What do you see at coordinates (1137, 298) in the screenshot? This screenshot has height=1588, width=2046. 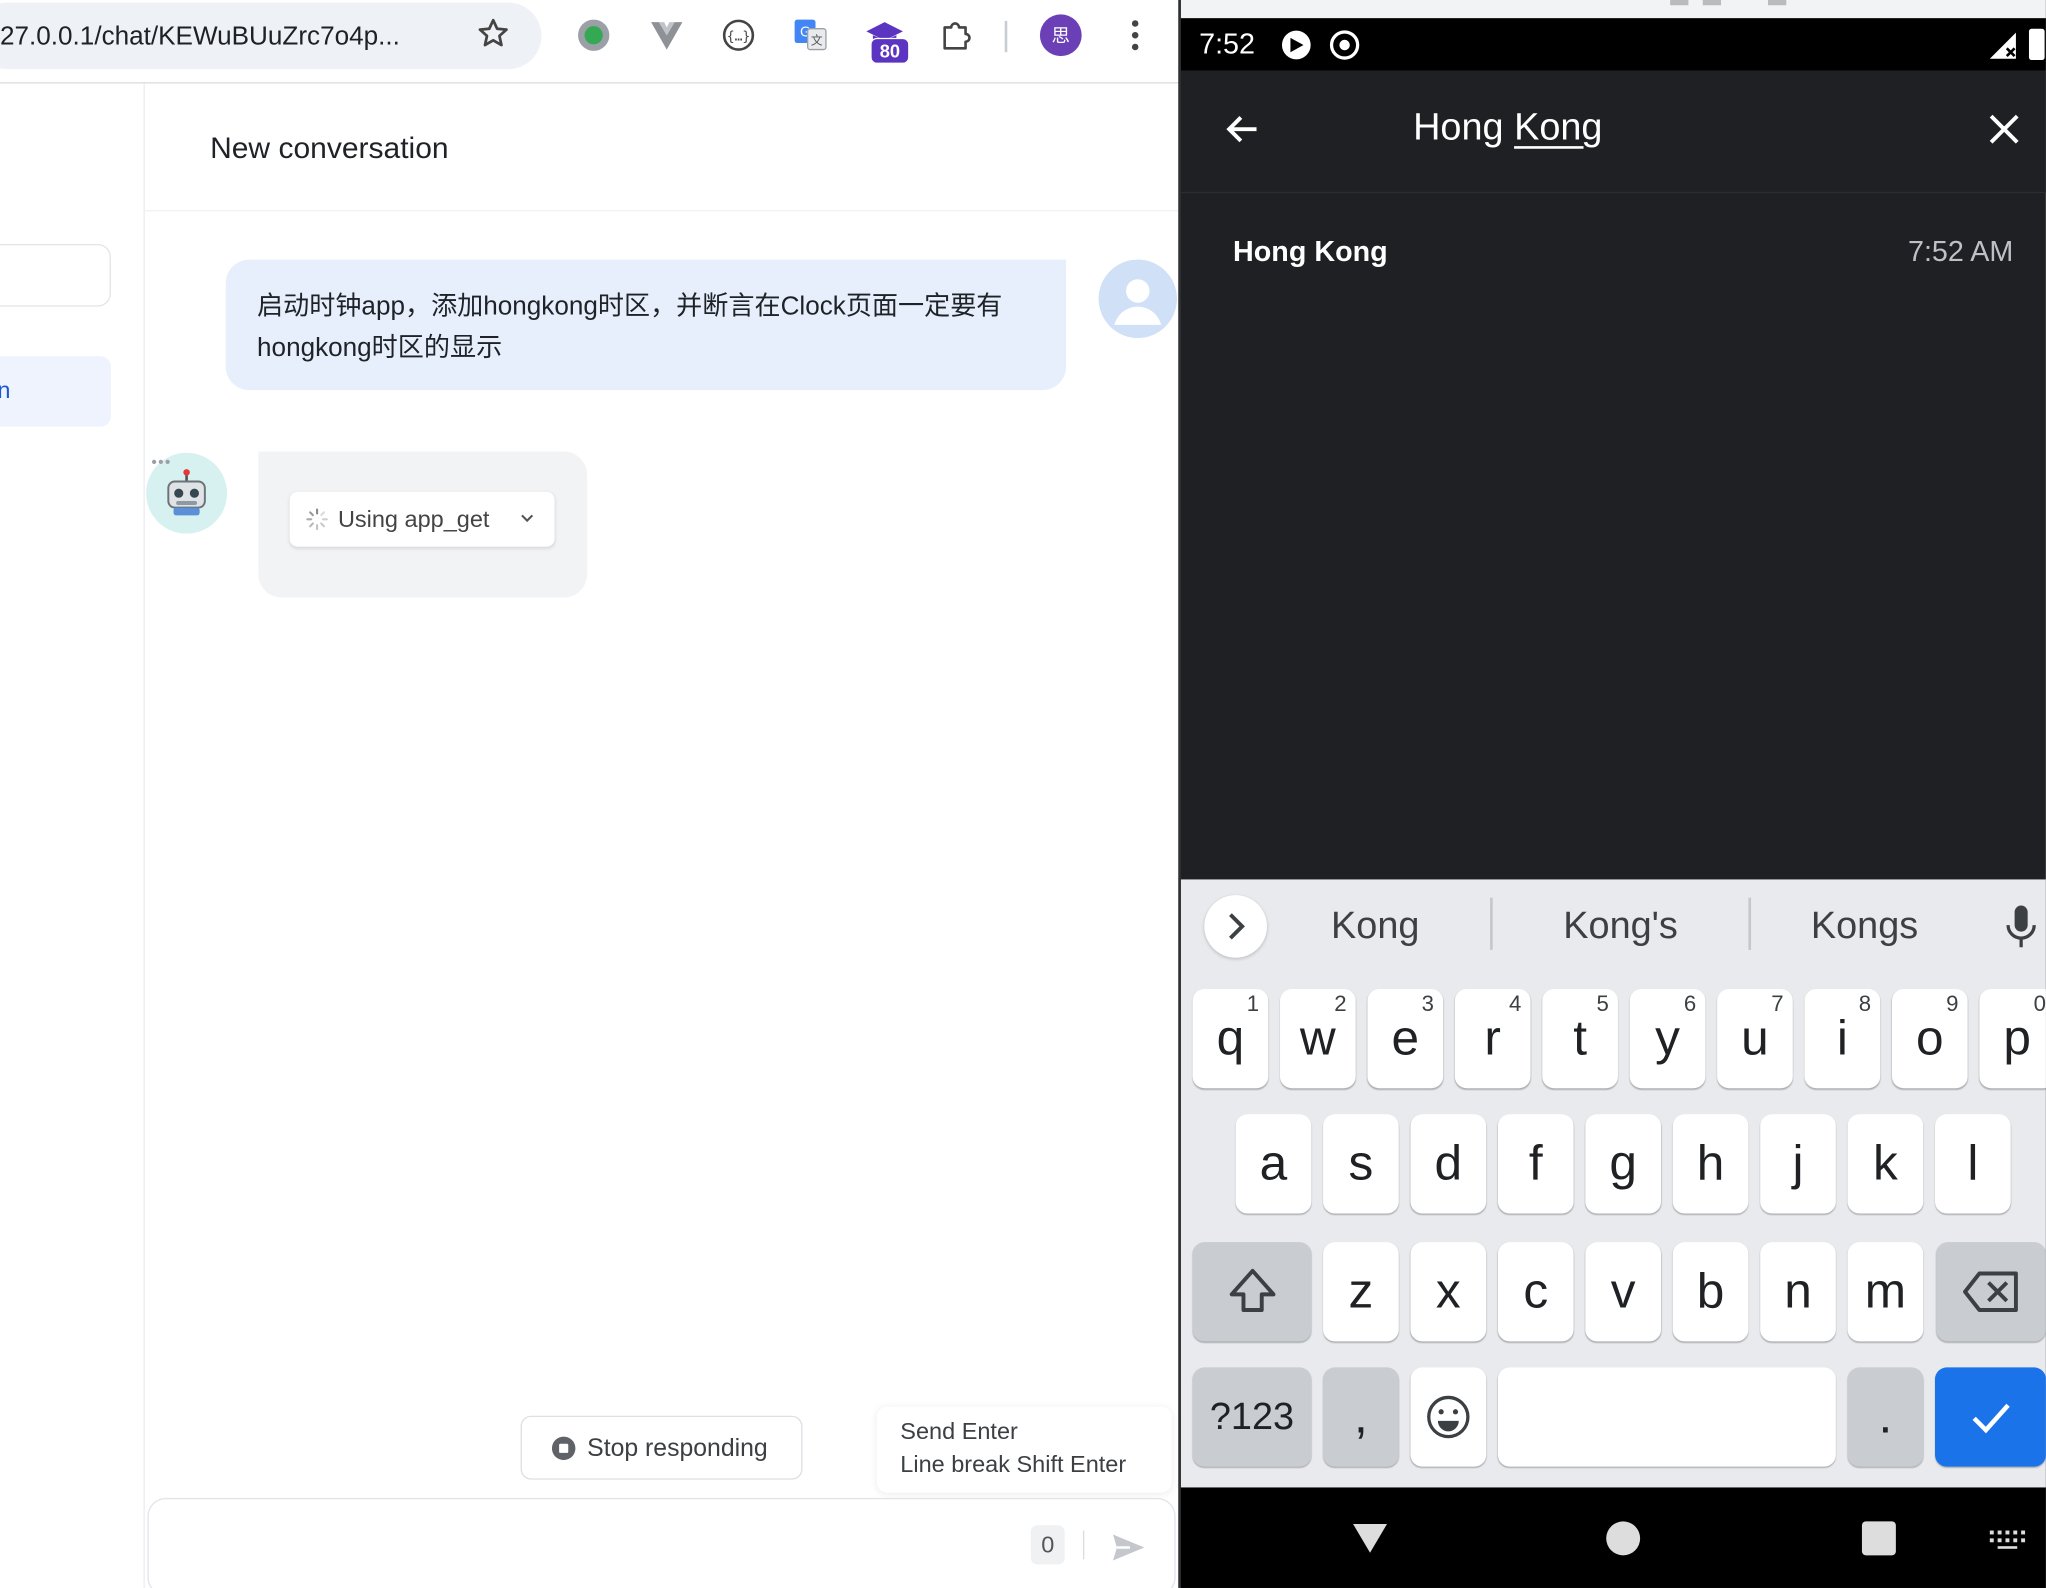 I see `user-avatar-icon` at bounding box center [1137, 298].